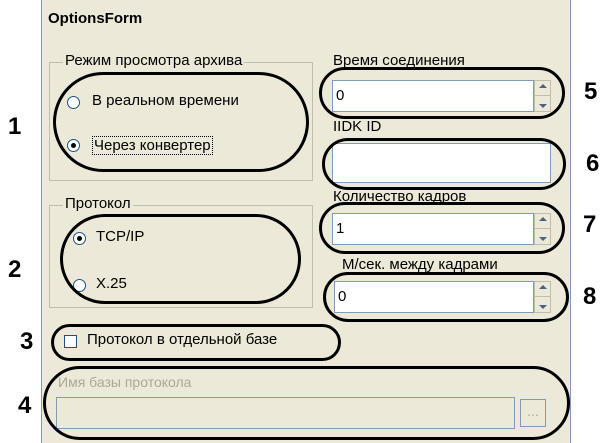  I want to click on ms-between-label: М/сек. между кадрами, so click(420, 264).